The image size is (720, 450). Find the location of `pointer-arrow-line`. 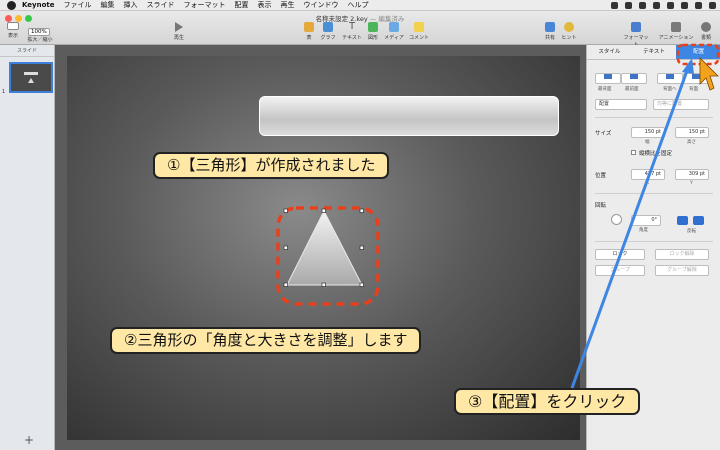

pointer-arrow-line is located at coordinates (630, 228).